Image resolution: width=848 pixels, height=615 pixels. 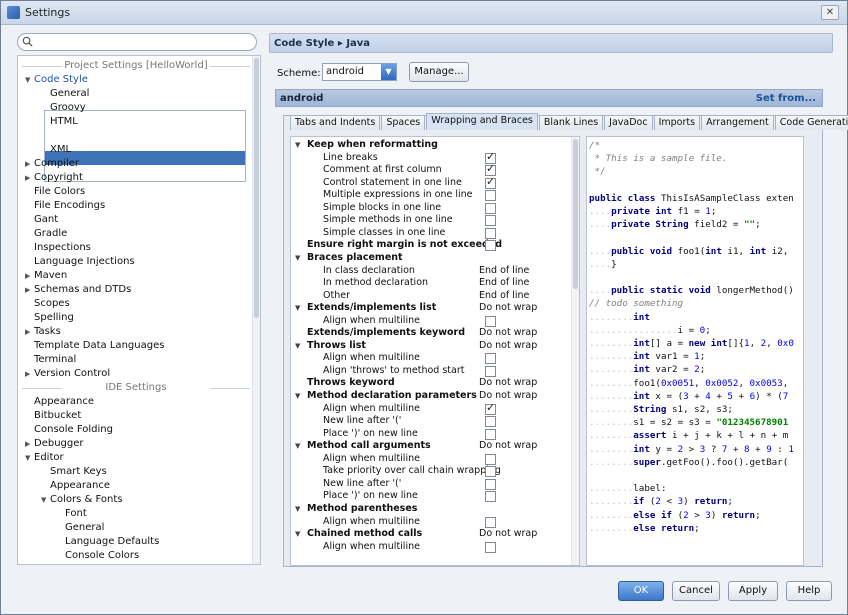 I want to click on tab-spaces: Spaces, so click(x=403, y=122).